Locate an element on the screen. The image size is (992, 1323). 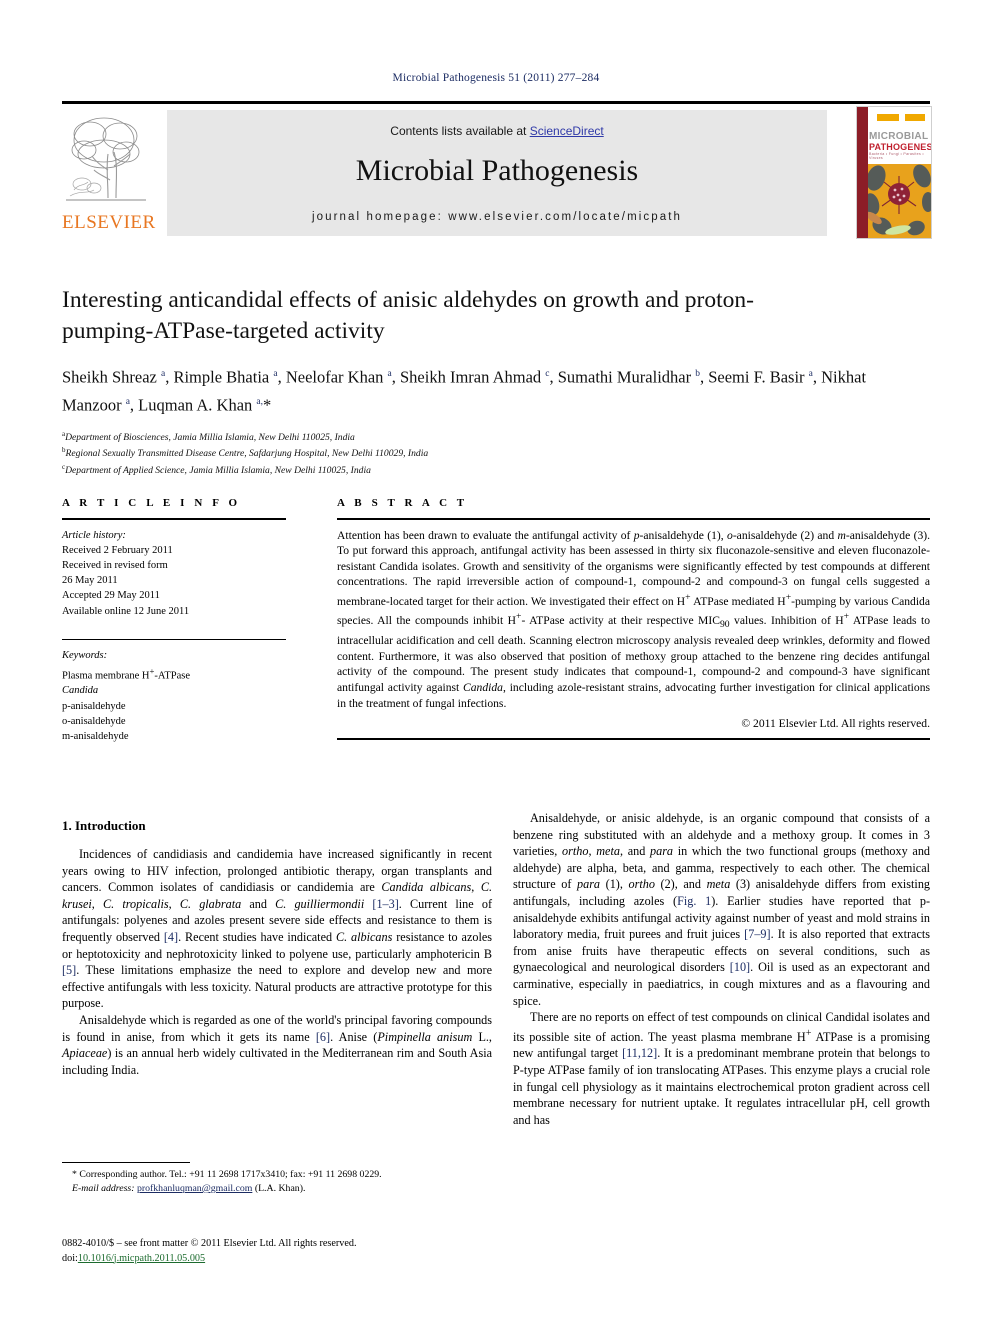
elsevier-logo: ELSEVIER is located at coordinates (109, 173).